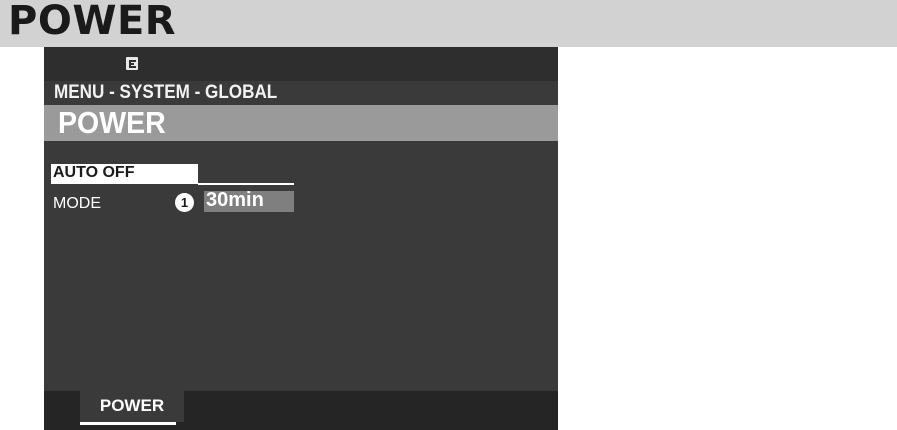 Image resolution: width=897 pixels, height=430 pixels. I want to click on tab-selected-indicator, so click(128, 423).